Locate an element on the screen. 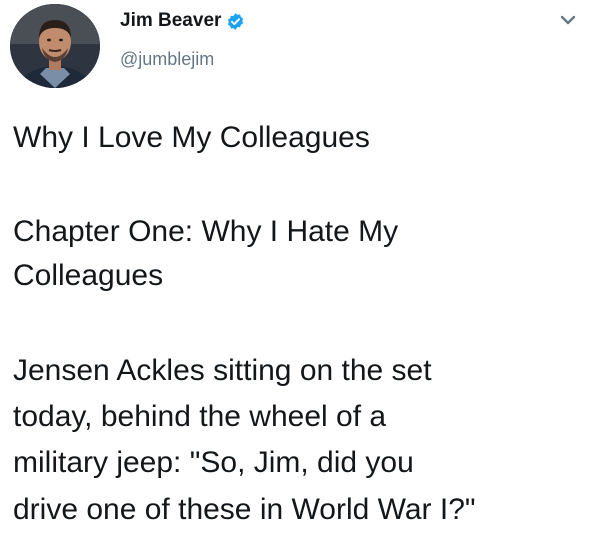  tweet-text-line: Jensen Ackles sitting on the set is located at coordinates (222, 370).